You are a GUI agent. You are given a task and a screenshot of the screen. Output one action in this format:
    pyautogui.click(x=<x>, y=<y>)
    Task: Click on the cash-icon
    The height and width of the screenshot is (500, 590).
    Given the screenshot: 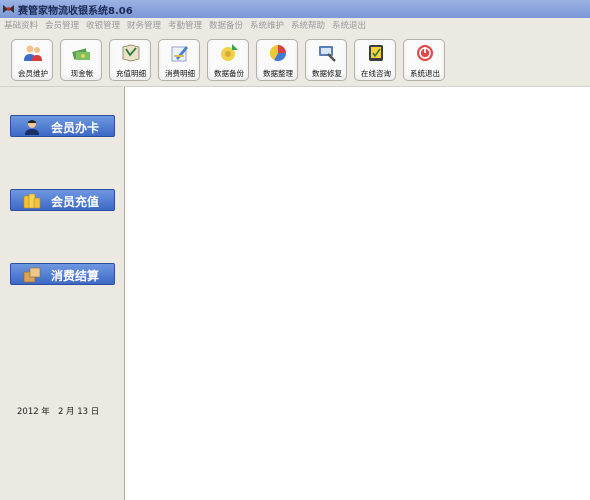 What is the action you would take?
    pyautogui.click(x=81, y=54)
    